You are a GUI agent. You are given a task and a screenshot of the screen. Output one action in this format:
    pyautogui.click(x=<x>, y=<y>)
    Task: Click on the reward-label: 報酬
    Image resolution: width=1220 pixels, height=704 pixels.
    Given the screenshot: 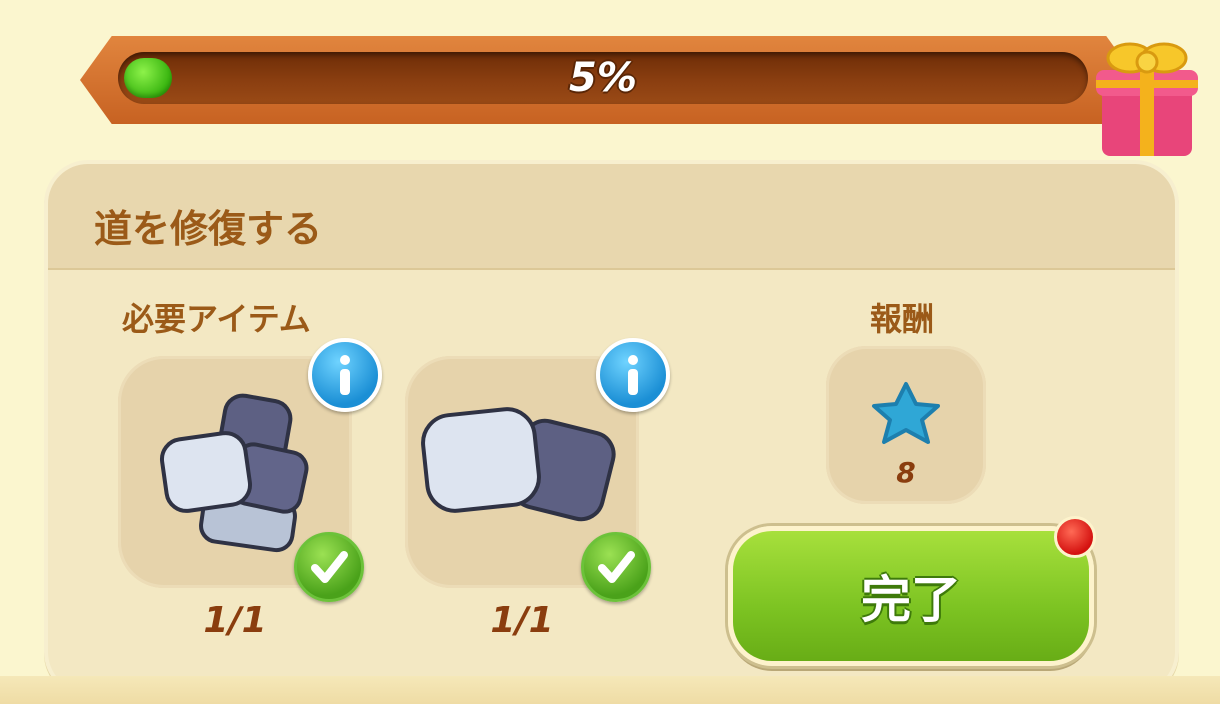 What is the action you would take?
    pyautogui.click(x=902, y=319)
    